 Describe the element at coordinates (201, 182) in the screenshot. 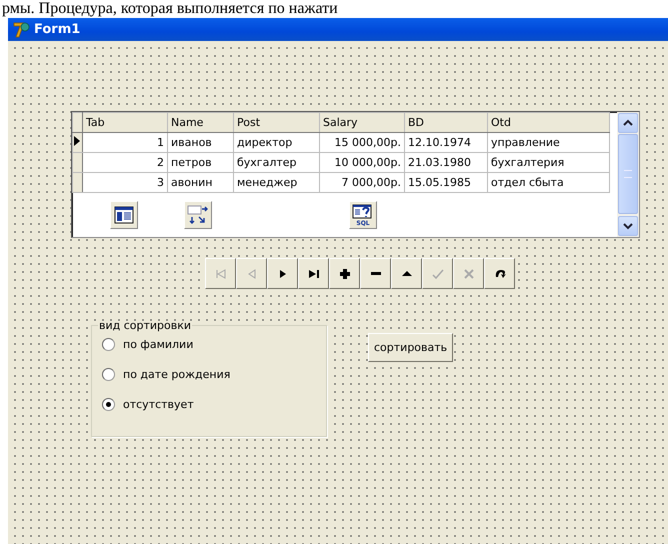

I see `table-cell: авонин` at that location.